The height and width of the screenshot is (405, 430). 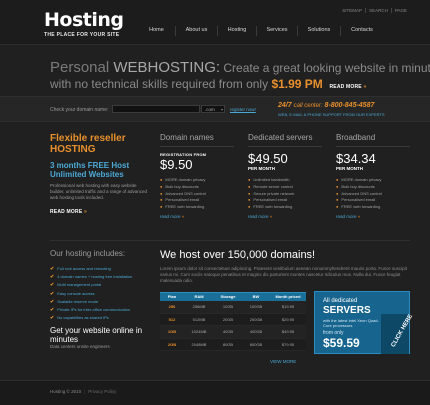 What do you see at coordinates (100, 302) in the screenshot?
I see `includes-item: ✔ Scalable reserve mode` at bounding box center [100, 302].